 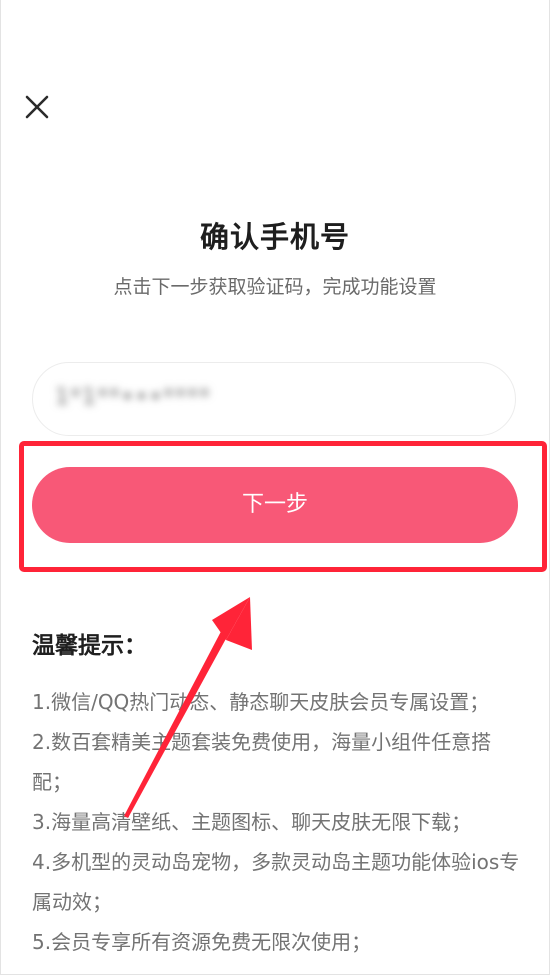 I want to click on tip-item: 1.微信/QQ热门动态、静态聊天皮肤会员专属设置；, so click(x=261, y=702).